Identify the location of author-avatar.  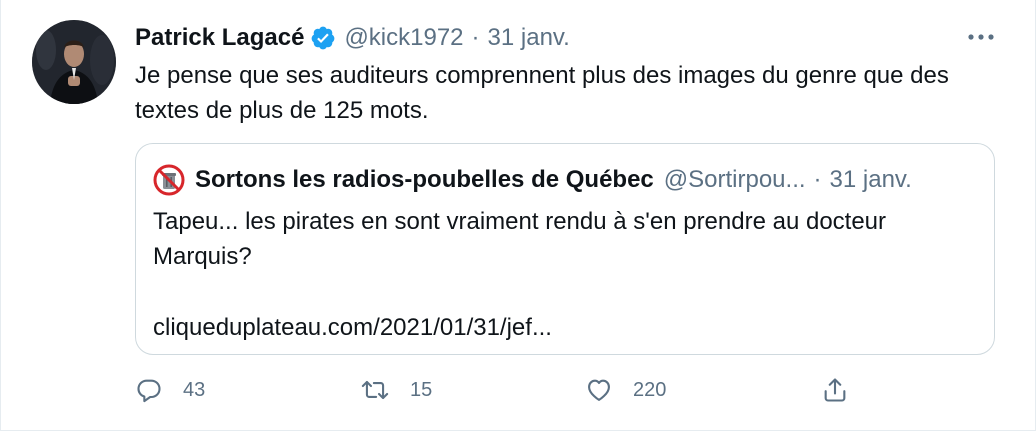
(74, 62).